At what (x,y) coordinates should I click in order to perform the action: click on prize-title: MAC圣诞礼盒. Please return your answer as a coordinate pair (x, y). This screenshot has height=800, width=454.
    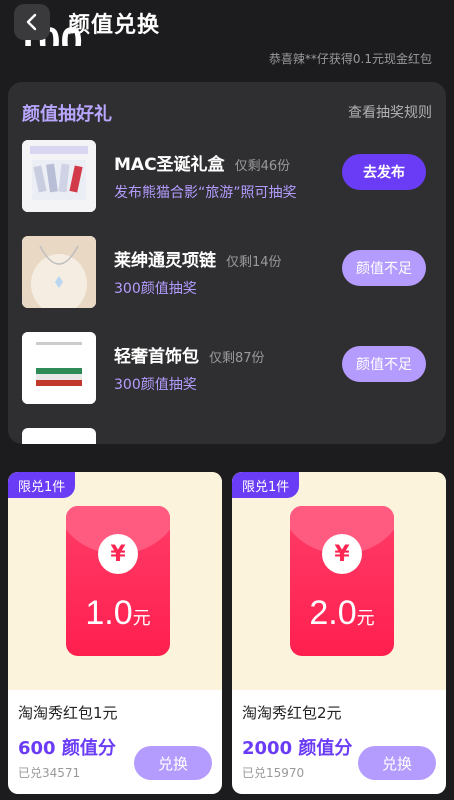
    Looking at the image, I should click on (169, 165).